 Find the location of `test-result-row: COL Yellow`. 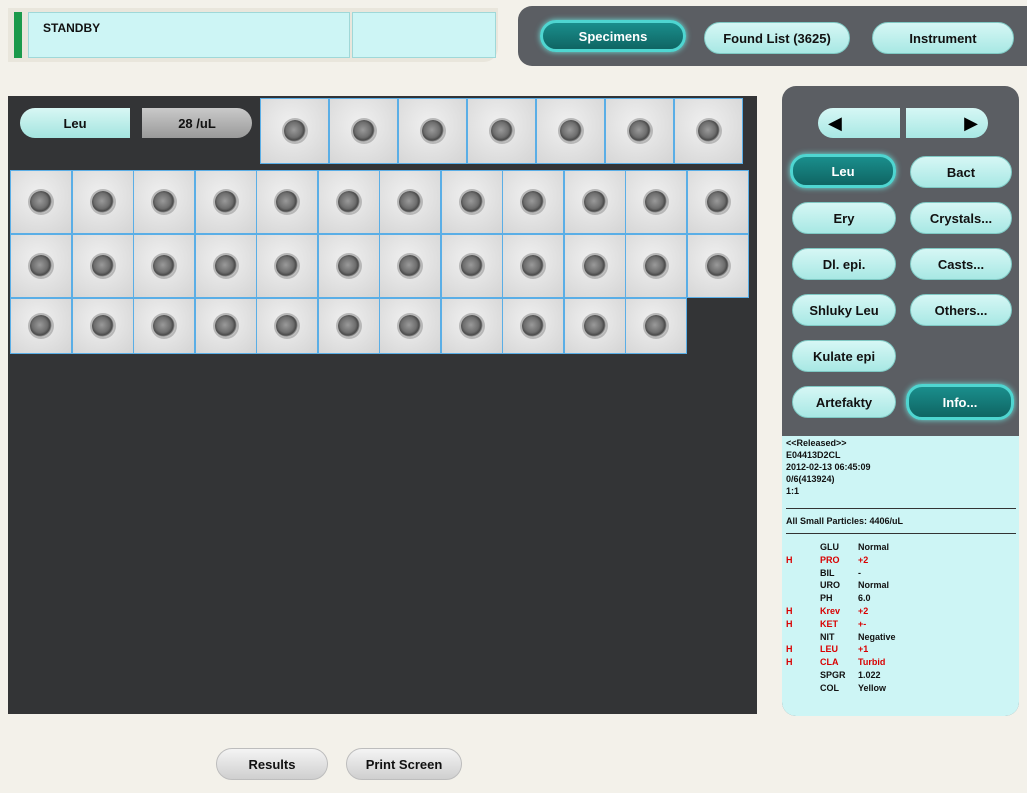

test-result-row: COL Yellow is located at coordinates (896, 689).